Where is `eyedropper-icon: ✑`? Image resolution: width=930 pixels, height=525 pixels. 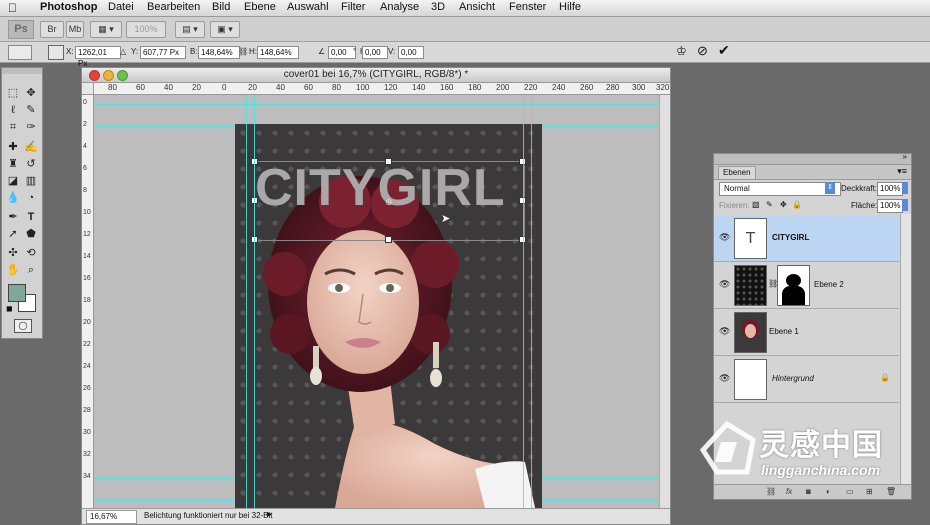
eyedropper-icon: ✑ is located at coordinates (31, 127).